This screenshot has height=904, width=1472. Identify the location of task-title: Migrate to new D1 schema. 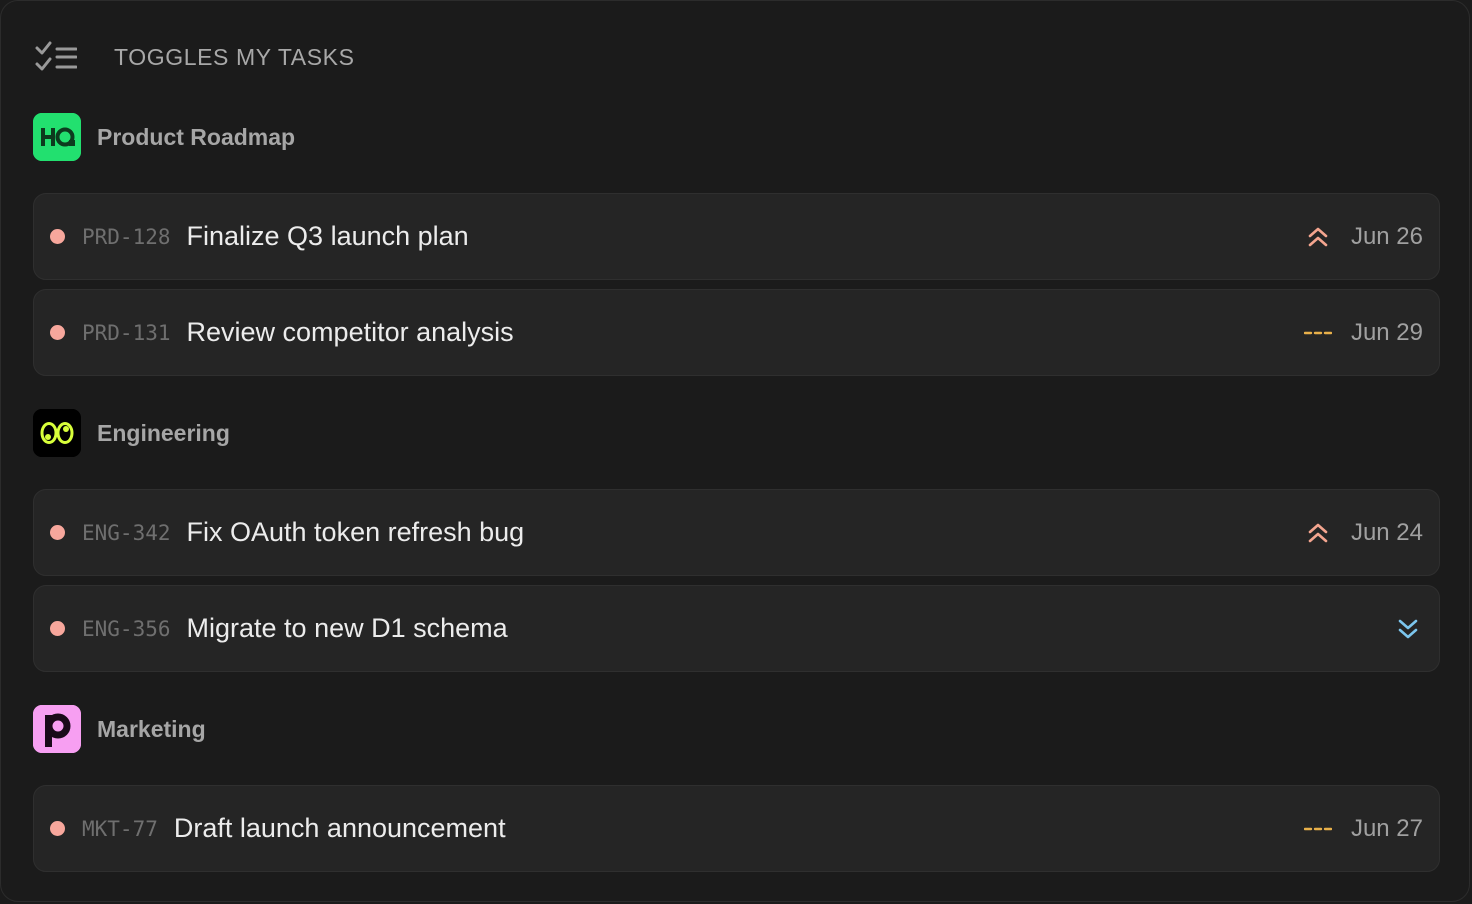
(347, 628).